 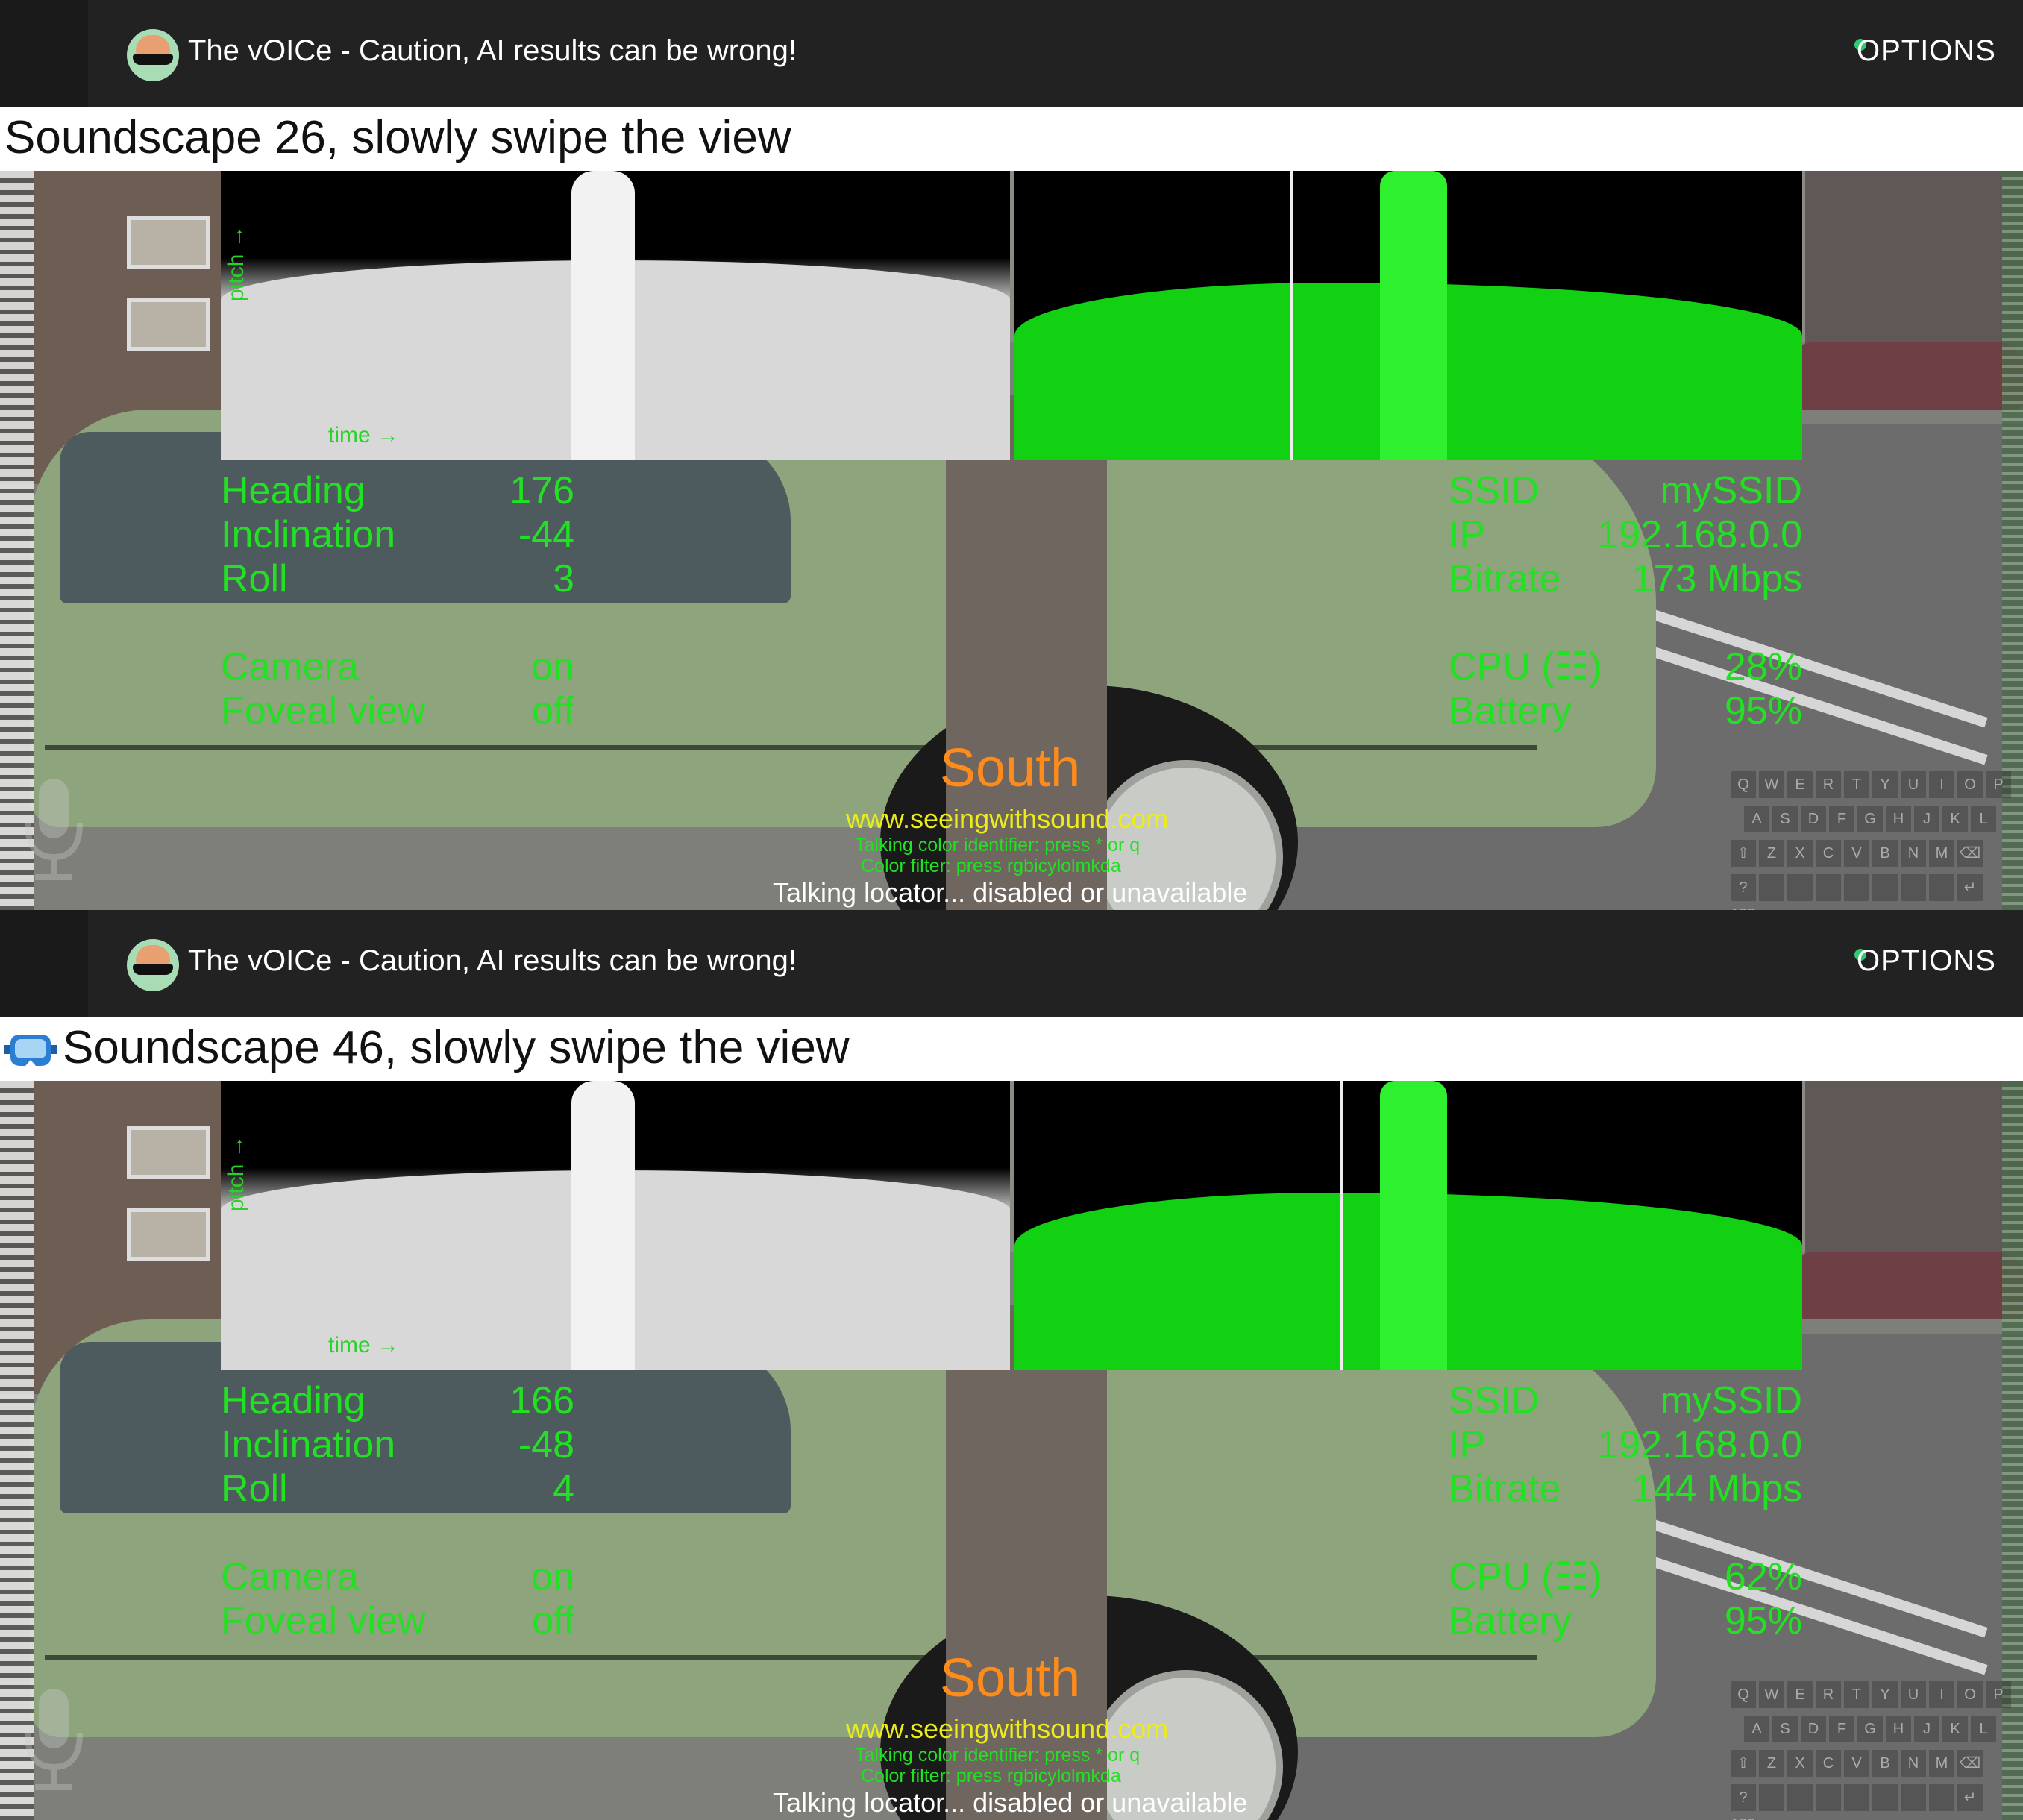 What do you see at coordinates (153, 55) in the screenshot?
I see `app-brain-icon` at bounding box center [153, 55].